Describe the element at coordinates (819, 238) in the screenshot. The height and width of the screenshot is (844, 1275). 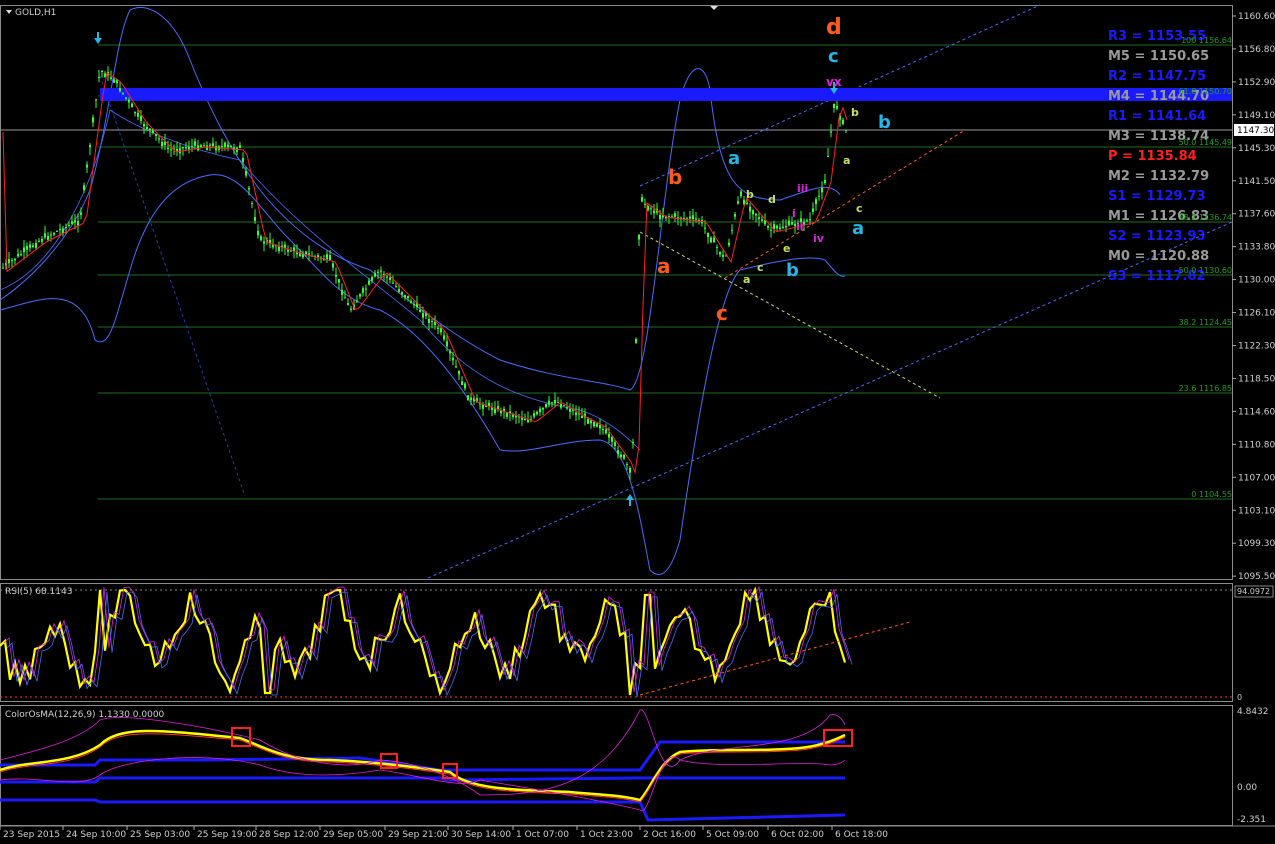
I see `wave-label: iv` at that location.